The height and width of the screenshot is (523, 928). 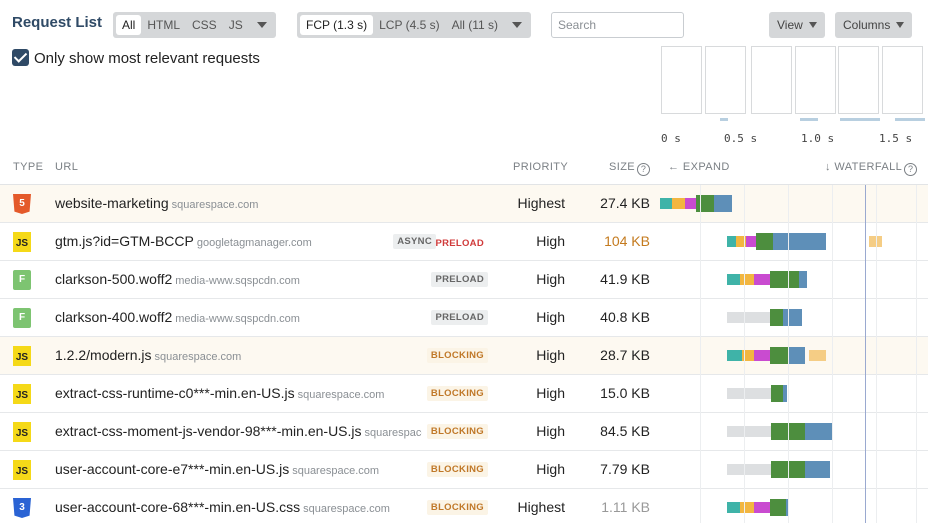 I want to click on timeline-tick: 1.5 s, so click(x=896, y=138).